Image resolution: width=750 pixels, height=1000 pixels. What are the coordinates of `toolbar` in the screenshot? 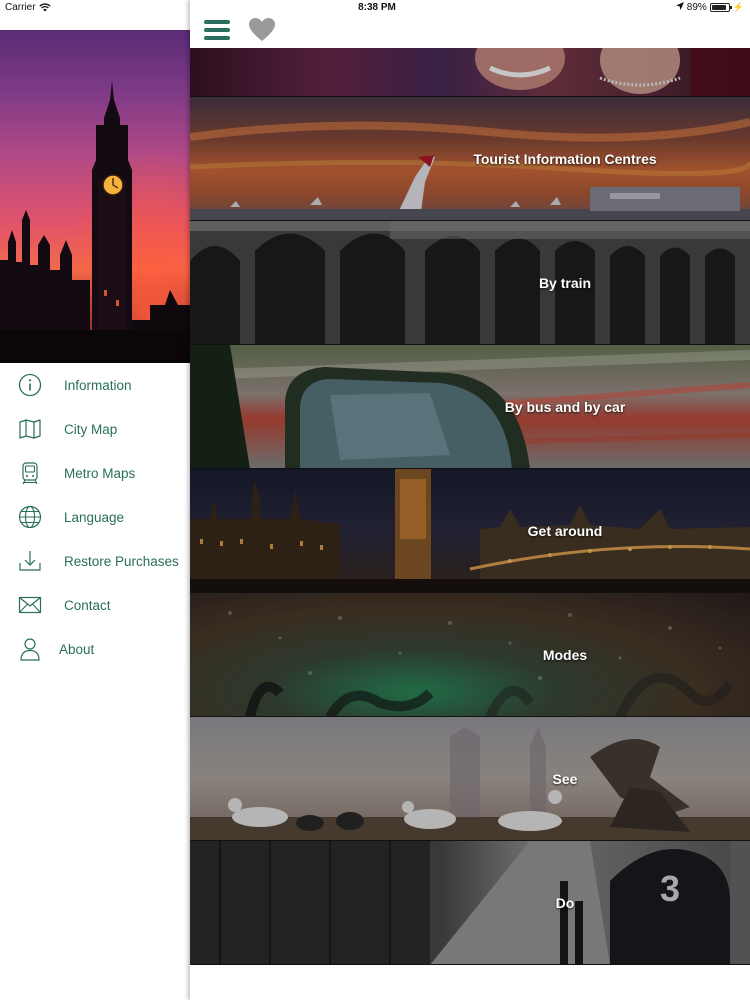 It's located at (470, 31).